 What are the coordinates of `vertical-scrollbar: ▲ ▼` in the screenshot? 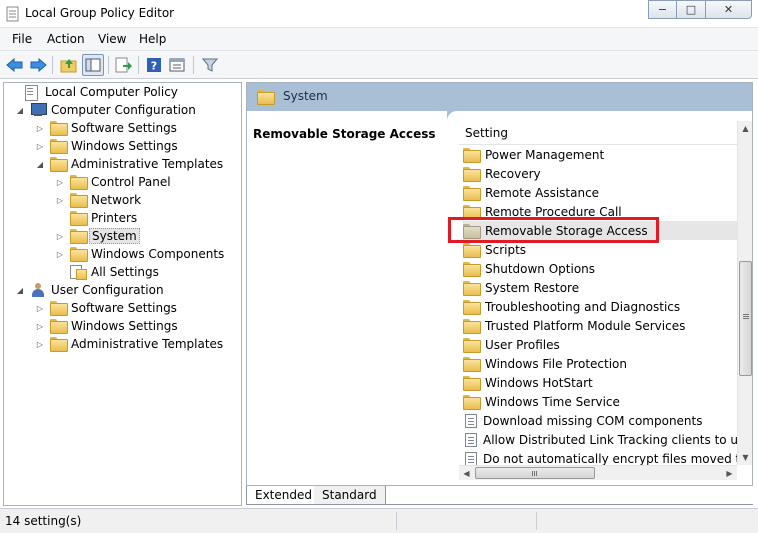 It's located at (744, 293).